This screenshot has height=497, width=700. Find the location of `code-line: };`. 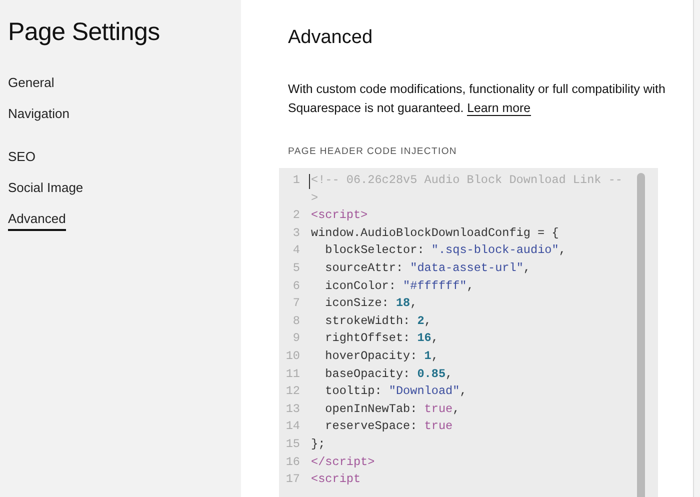

code-line: }; is located at coordinates (318, 444).